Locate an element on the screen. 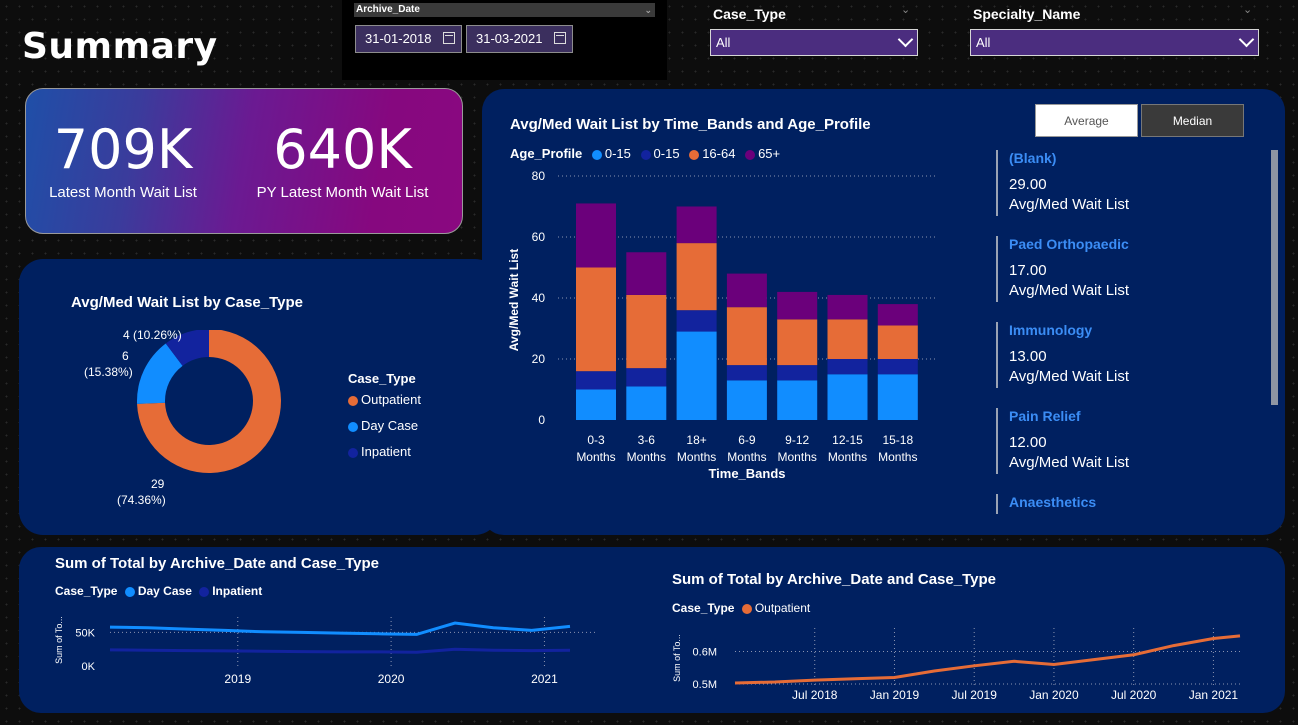  line-series-inpatient is located at coordinates (340, 650).